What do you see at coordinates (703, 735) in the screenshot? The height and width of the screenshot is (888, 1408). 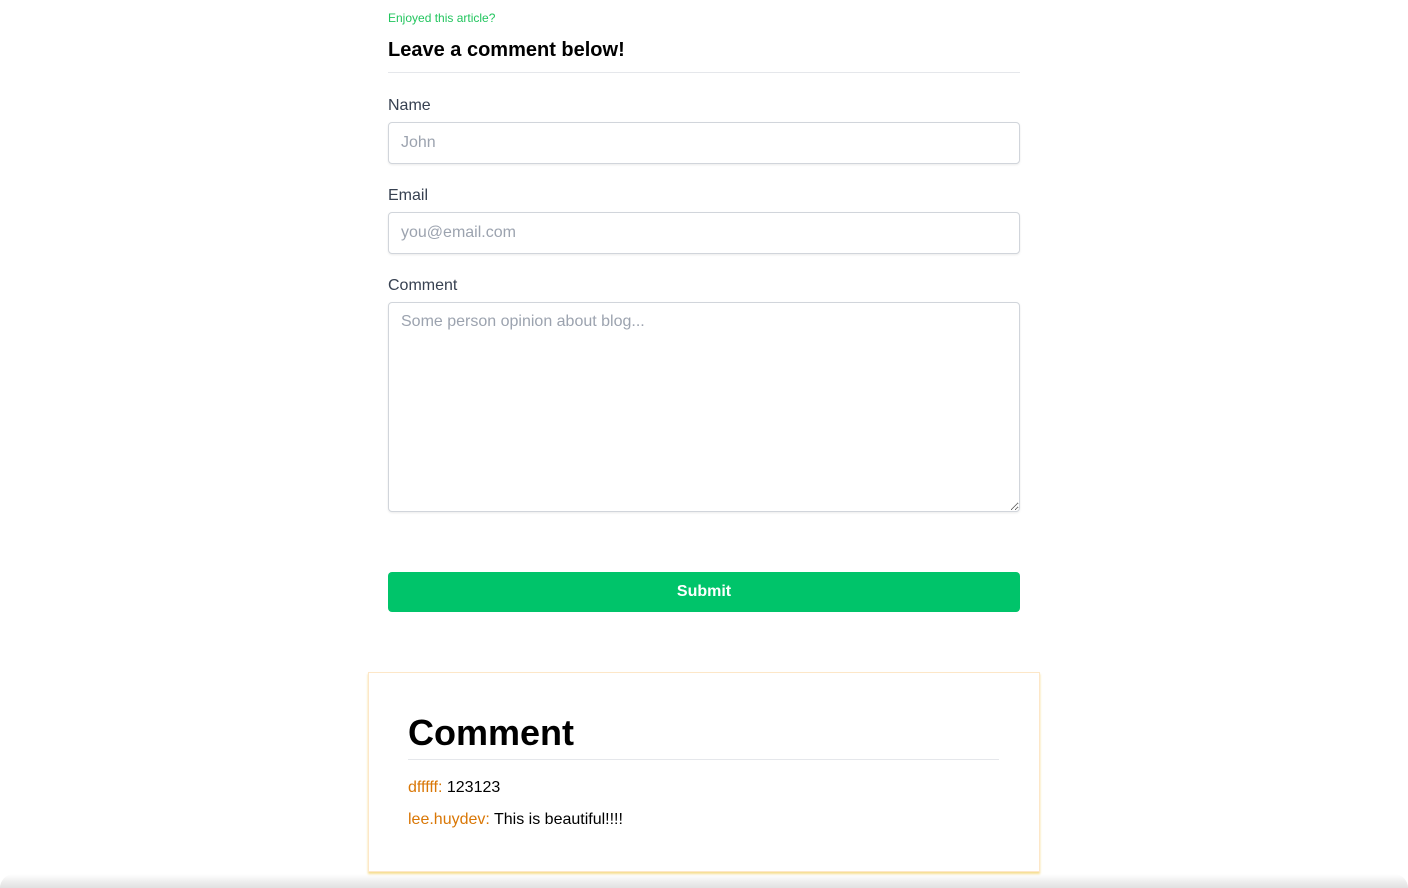 I see `comments-title: Comment` at bounding box center [703, 735].